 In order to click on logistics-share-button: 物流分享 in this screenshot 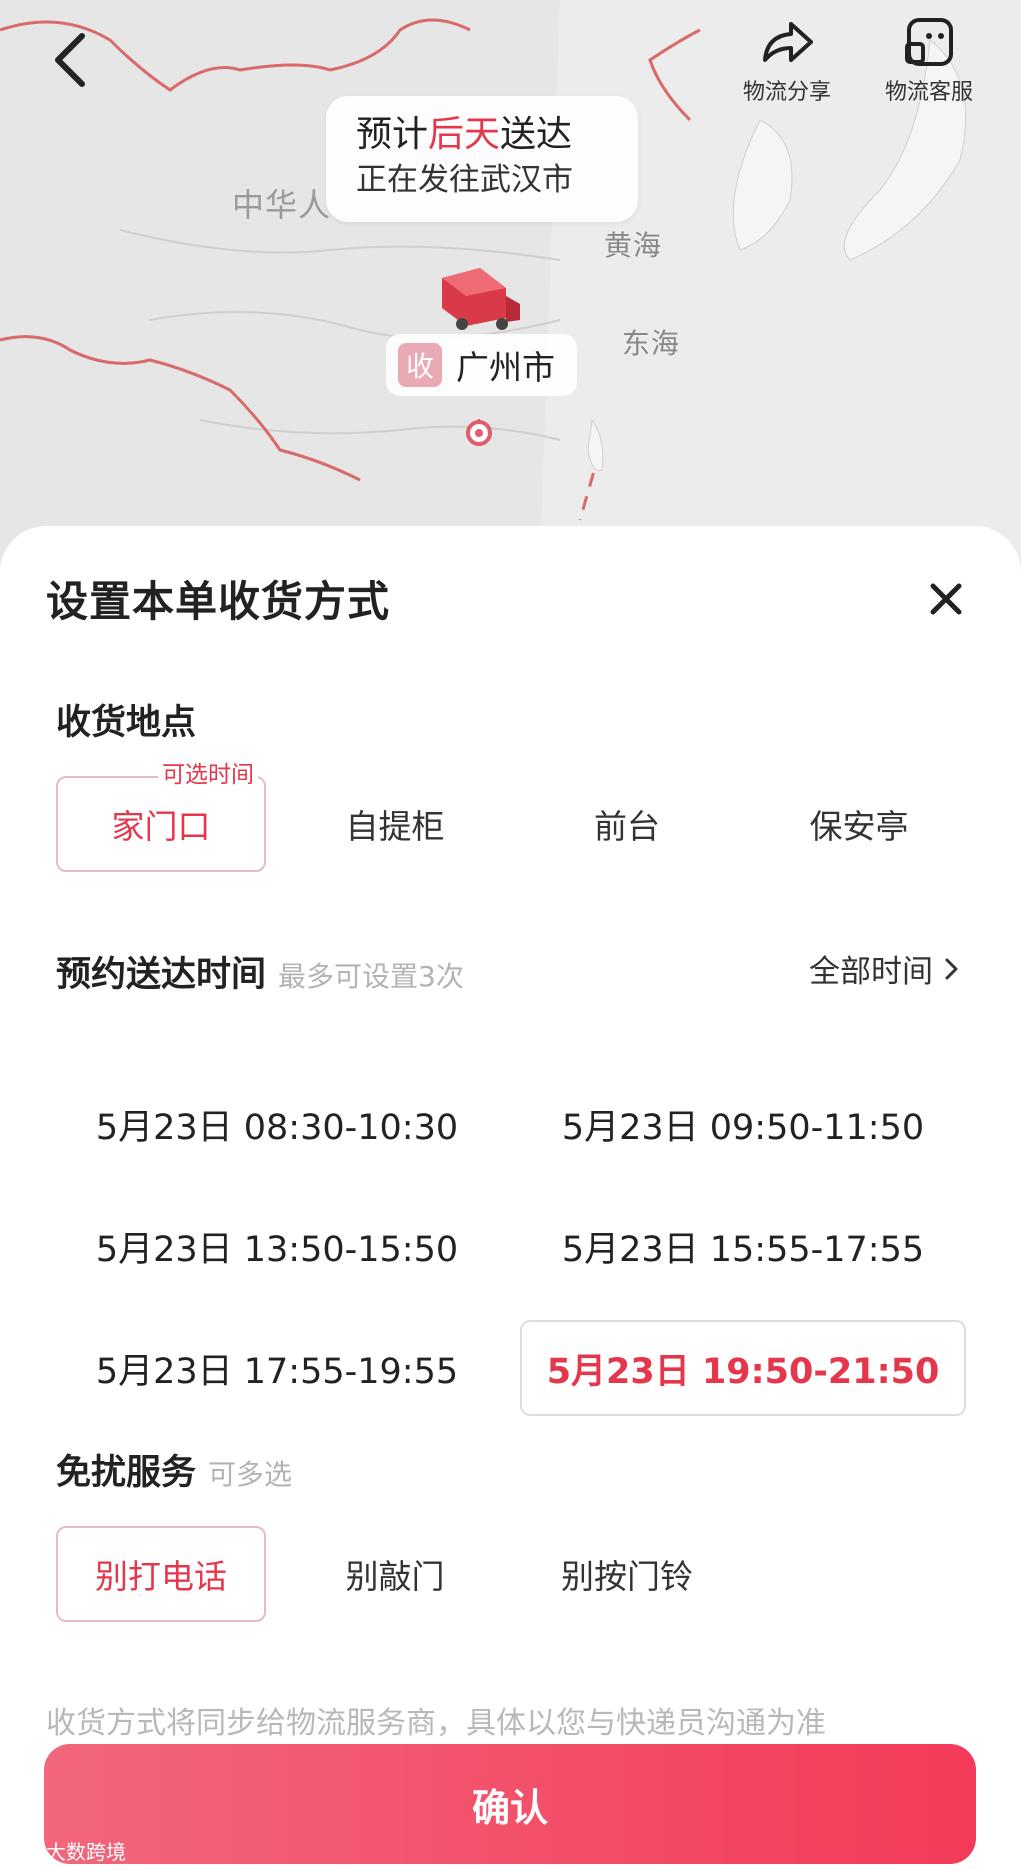, I will do `click(787, 60)`.